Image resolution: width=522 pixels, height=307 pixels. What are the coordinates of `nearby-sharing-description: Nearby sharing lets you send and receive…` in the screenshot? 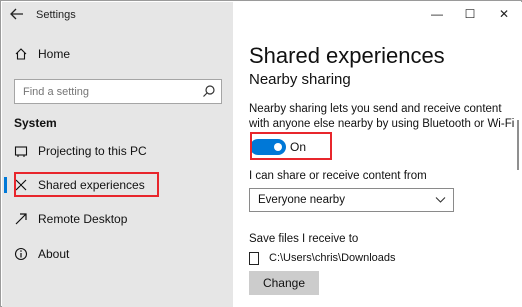 It's located at (382, 116).